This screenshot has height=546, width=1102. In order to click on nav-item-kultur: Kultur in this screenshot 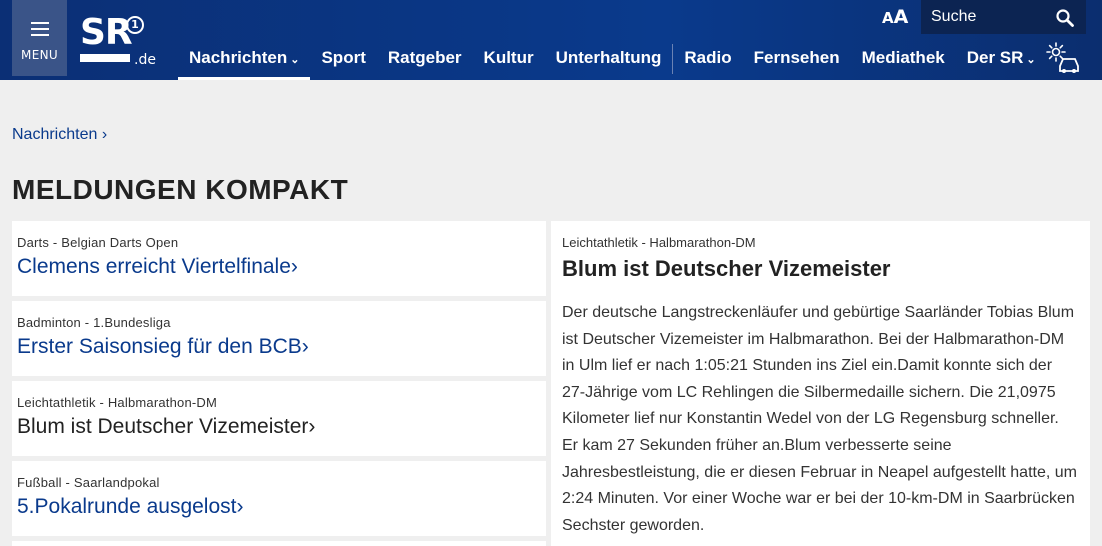, I will do `click(509, 62)`.